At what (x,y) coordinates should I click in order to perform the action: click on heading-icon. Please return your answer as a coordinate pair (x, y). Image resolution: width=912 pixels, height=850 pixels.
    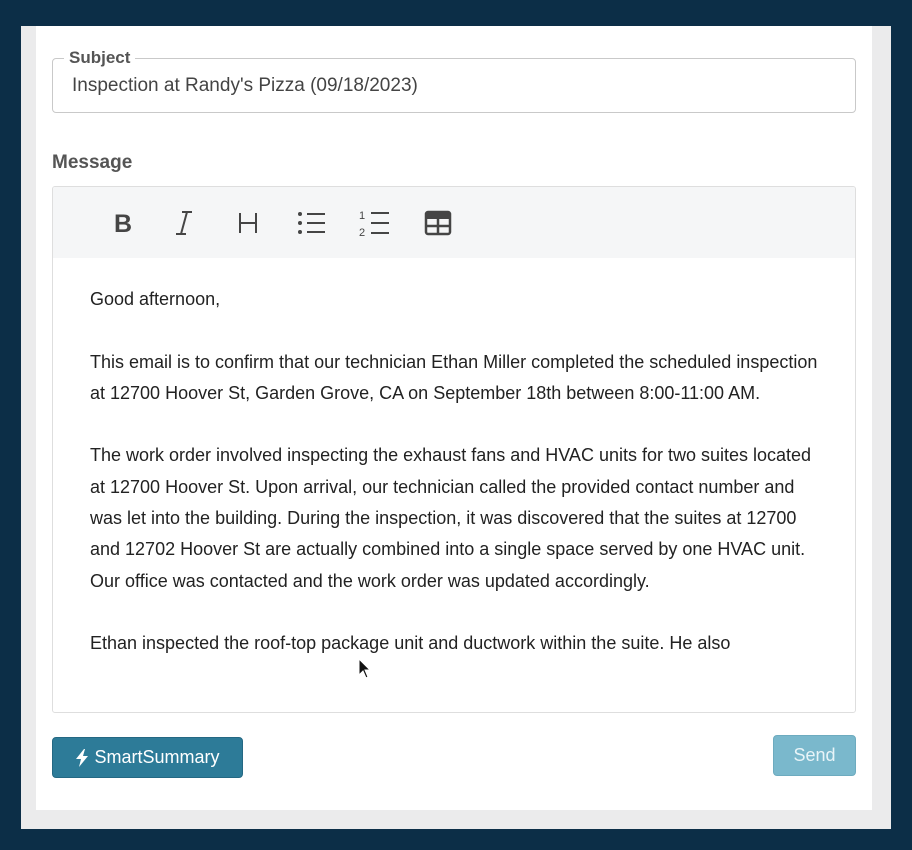
    Looking at the image, I should click on (248, 223).